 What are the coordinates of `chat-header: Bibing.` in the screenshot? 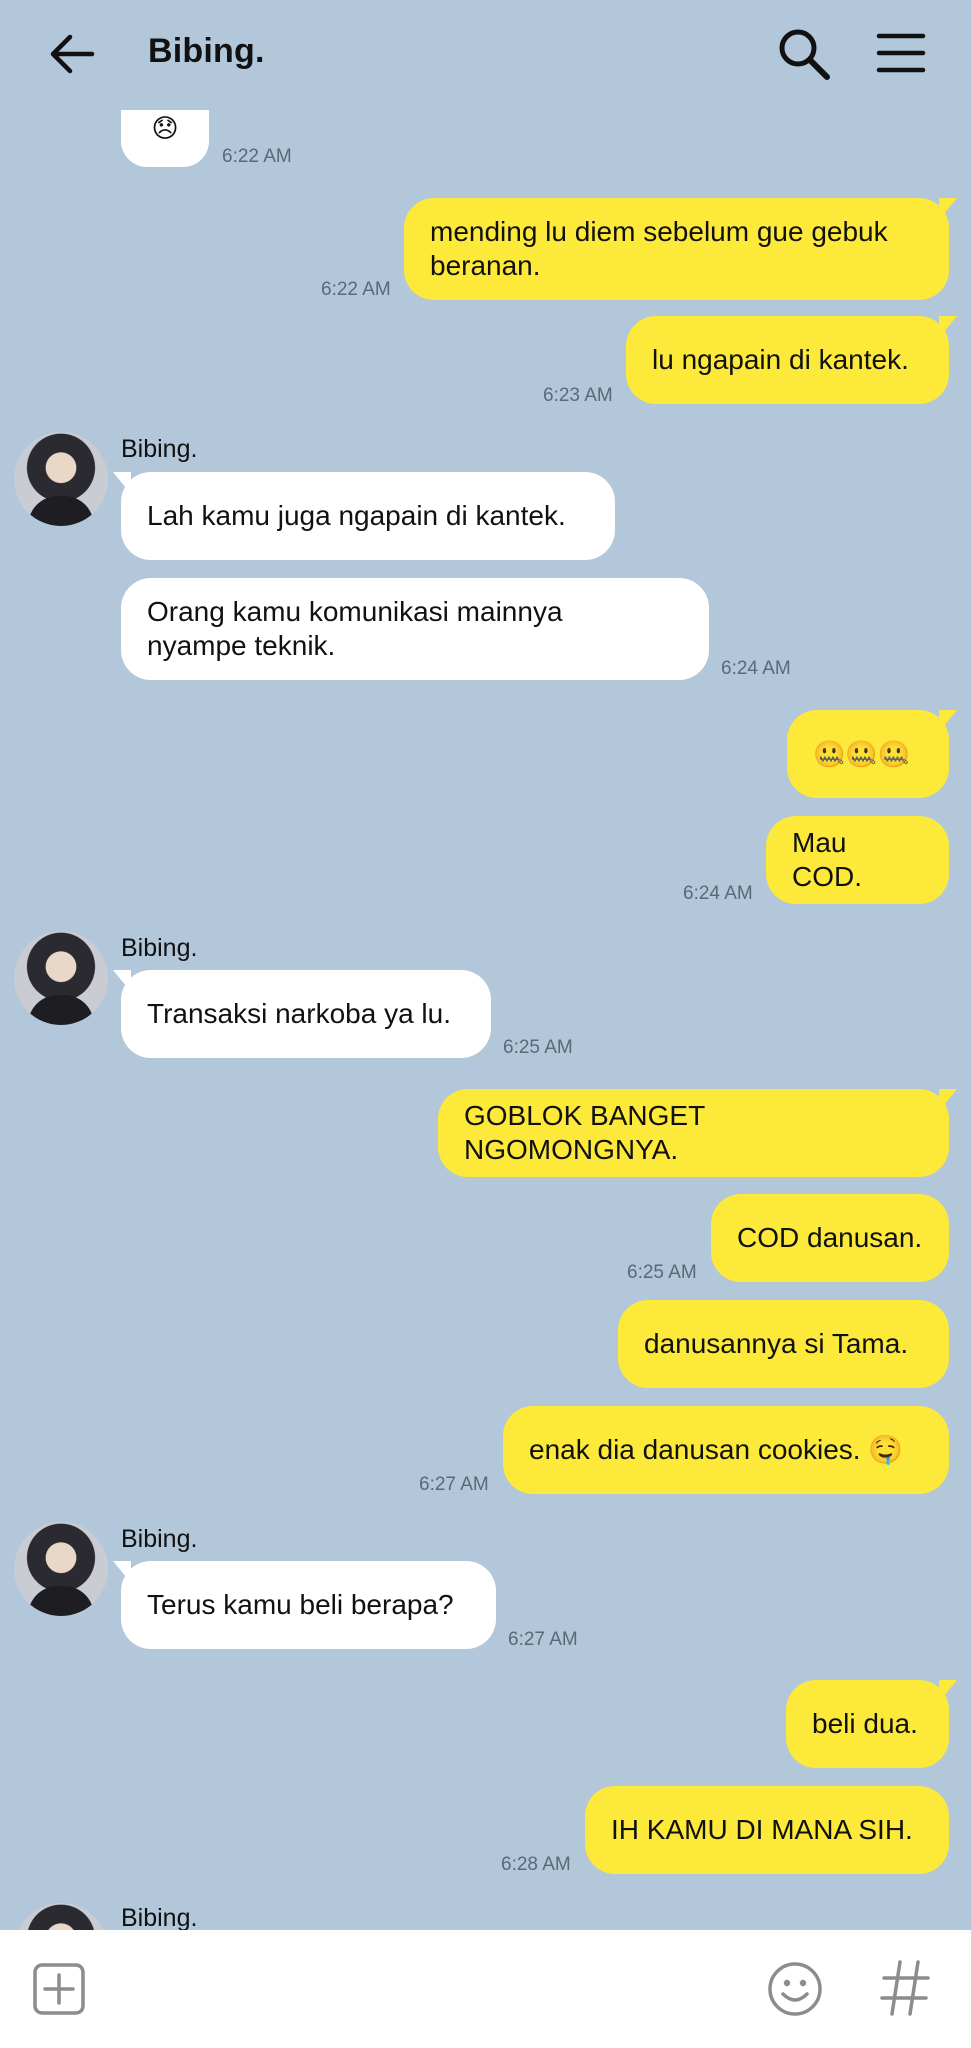 It's located at (485, 55).